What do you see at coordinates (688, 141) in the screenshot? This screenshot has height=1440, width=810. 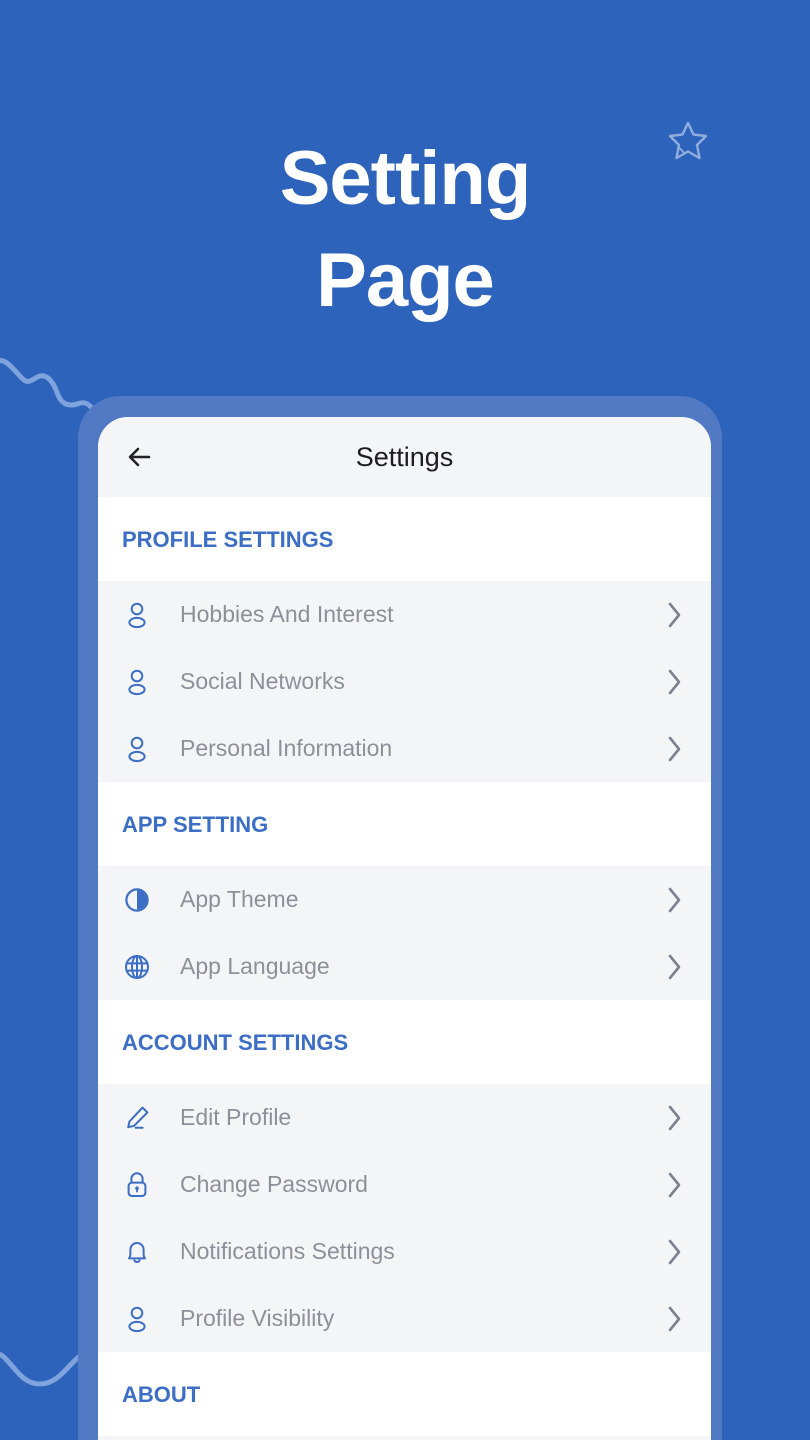 I see `star-outline-icon` at bounding box center [688, 141].